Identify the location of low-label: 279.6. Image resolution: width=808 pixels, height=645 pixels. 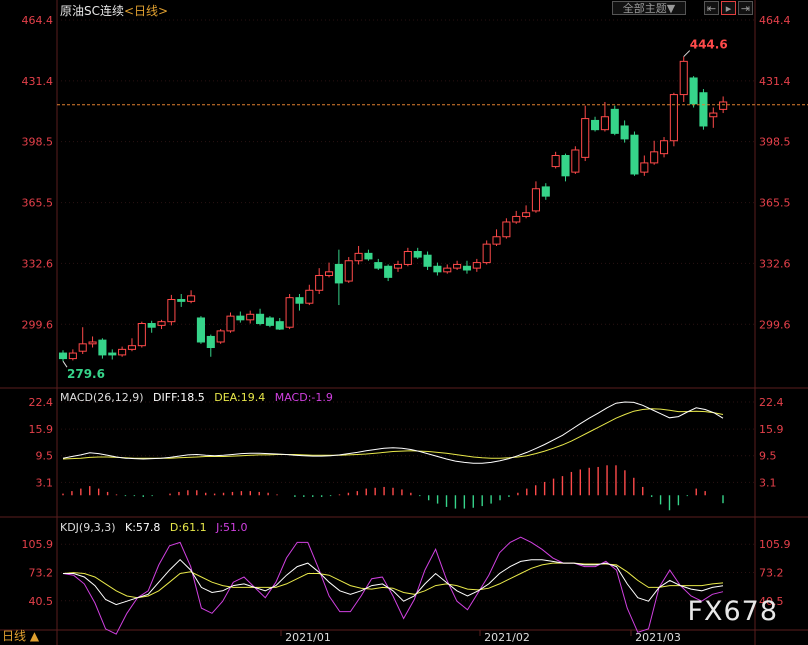
(86, 374).